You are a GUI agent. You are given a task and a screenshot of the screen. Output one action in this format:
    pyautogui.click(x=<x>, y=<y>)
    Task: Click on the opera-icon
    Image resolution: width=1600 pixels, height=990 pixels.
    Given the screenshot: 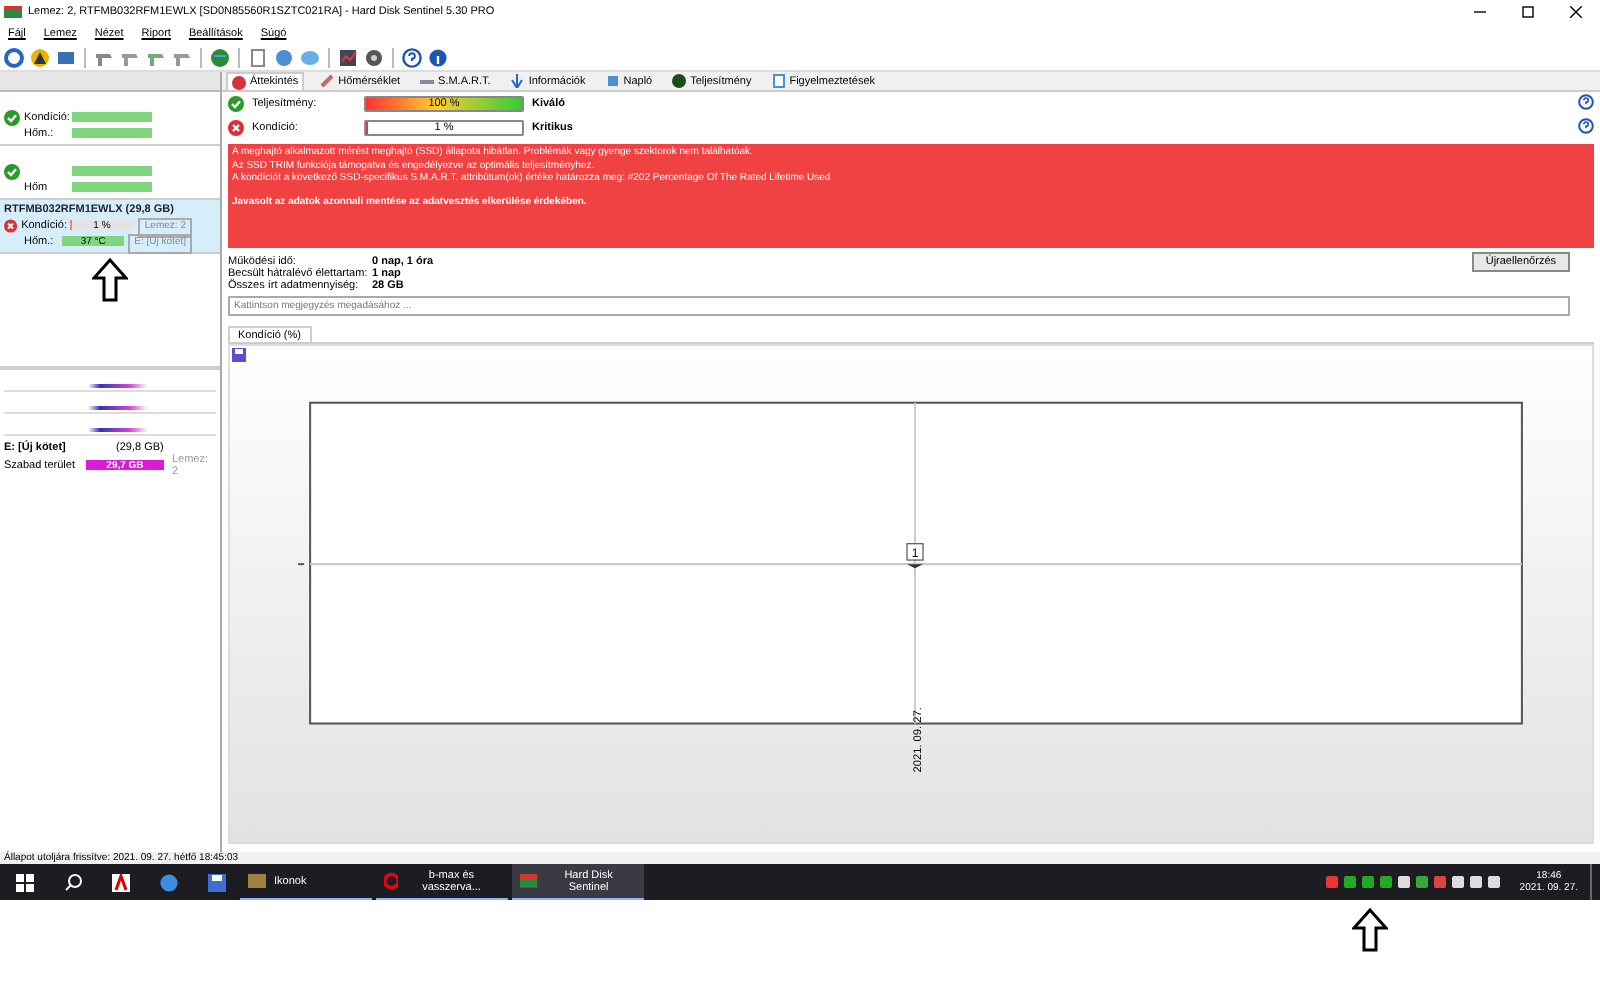 What is the action you would take?
    pyautogui.click(x=391, y=881)
    